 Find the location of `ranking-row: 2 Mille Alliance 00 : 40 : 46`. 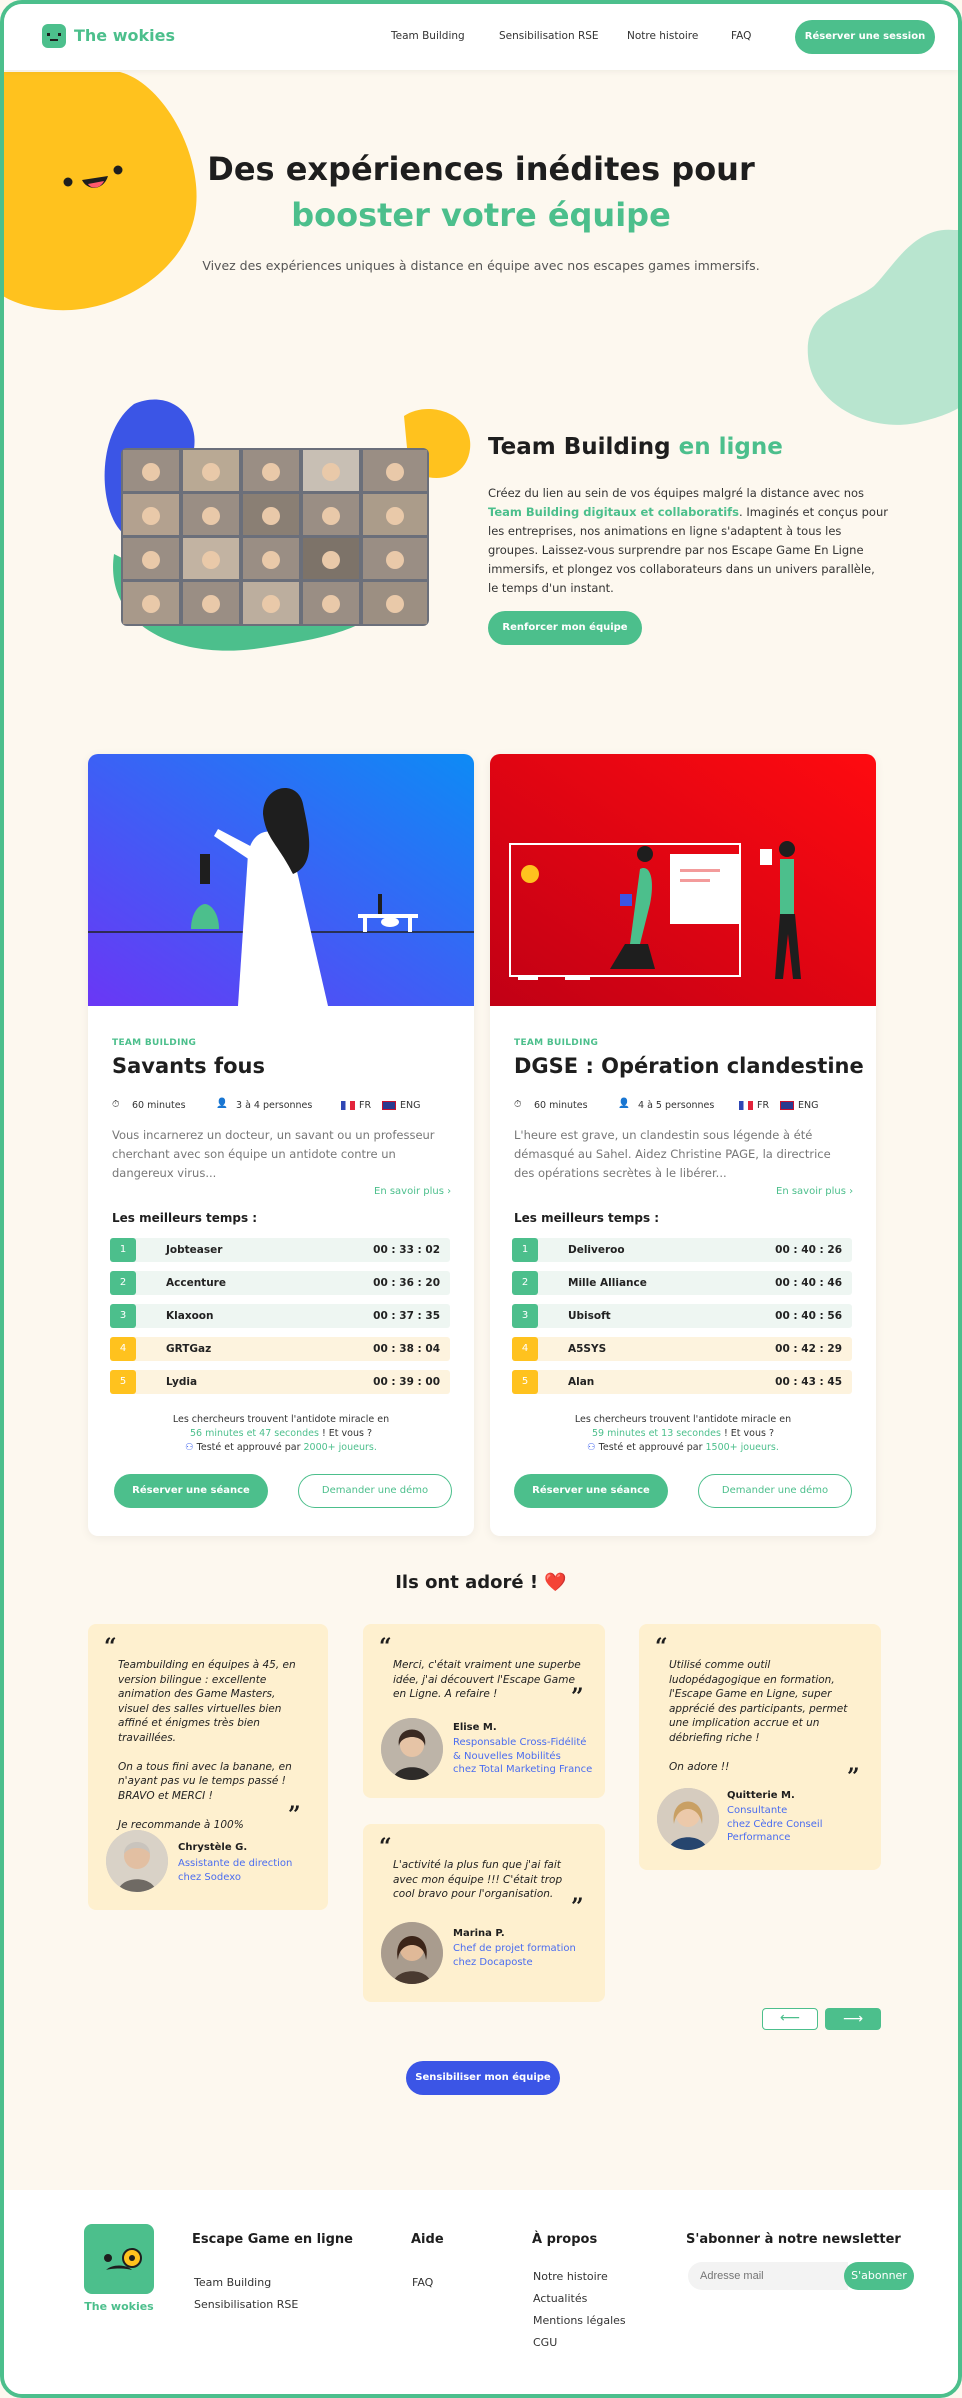

ranking-row: 2 Mille Alliance 00 : 40 : 46 is located at coordinates (682, 1283).